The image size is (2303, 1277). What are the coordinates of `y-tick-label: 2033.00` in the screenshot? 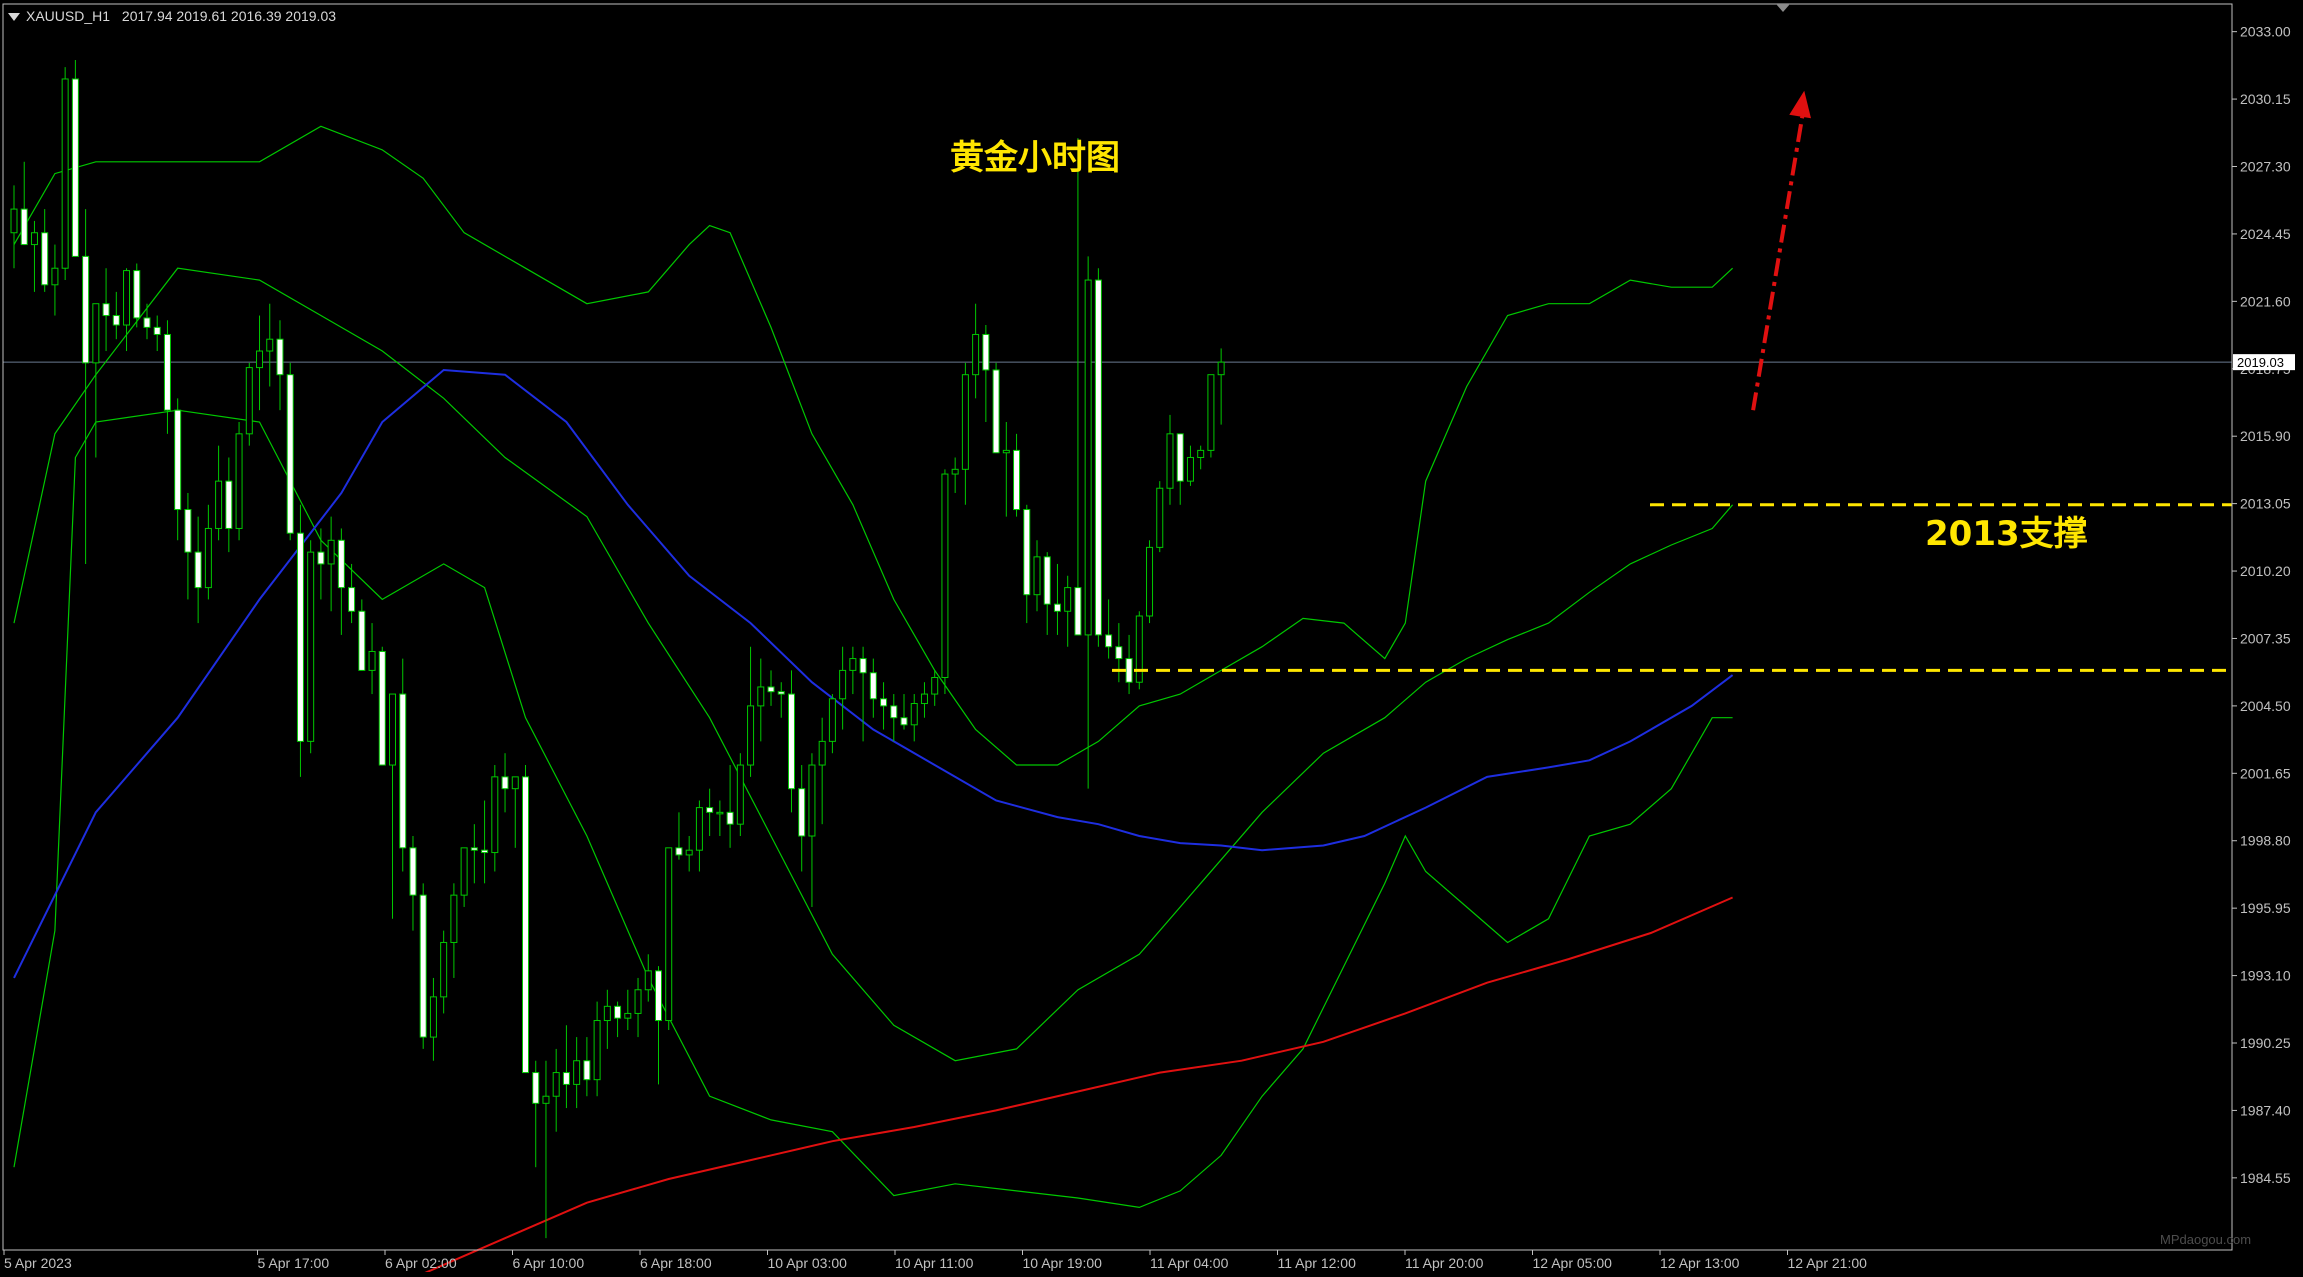 It's located at (2265, 32).